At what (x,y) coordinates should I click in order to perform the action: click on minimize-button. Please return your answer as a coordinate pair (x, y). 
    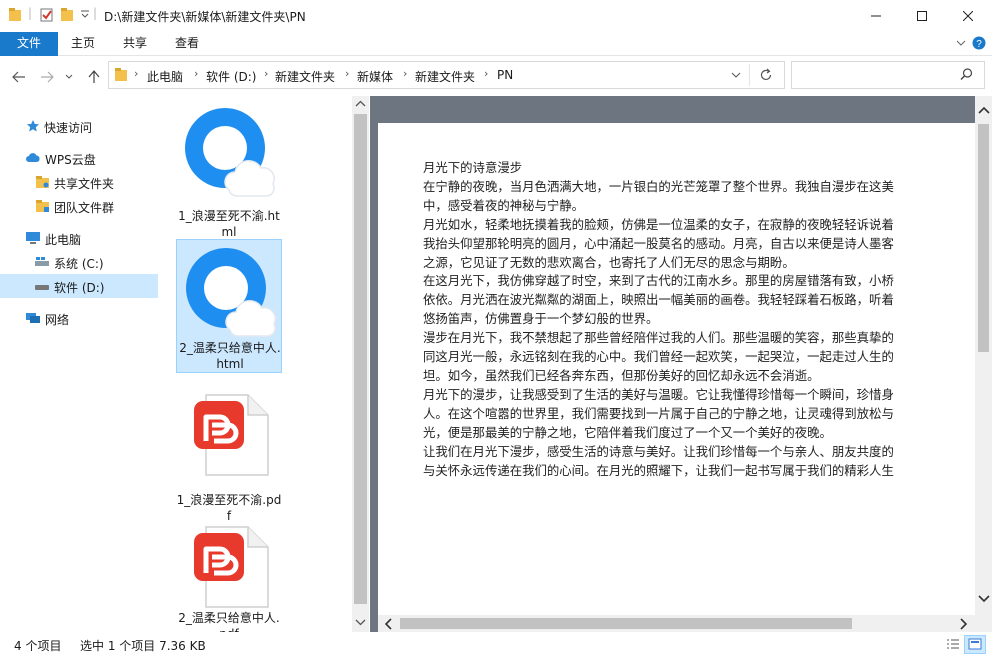
    Looking at the image, I should click on (876, 16).